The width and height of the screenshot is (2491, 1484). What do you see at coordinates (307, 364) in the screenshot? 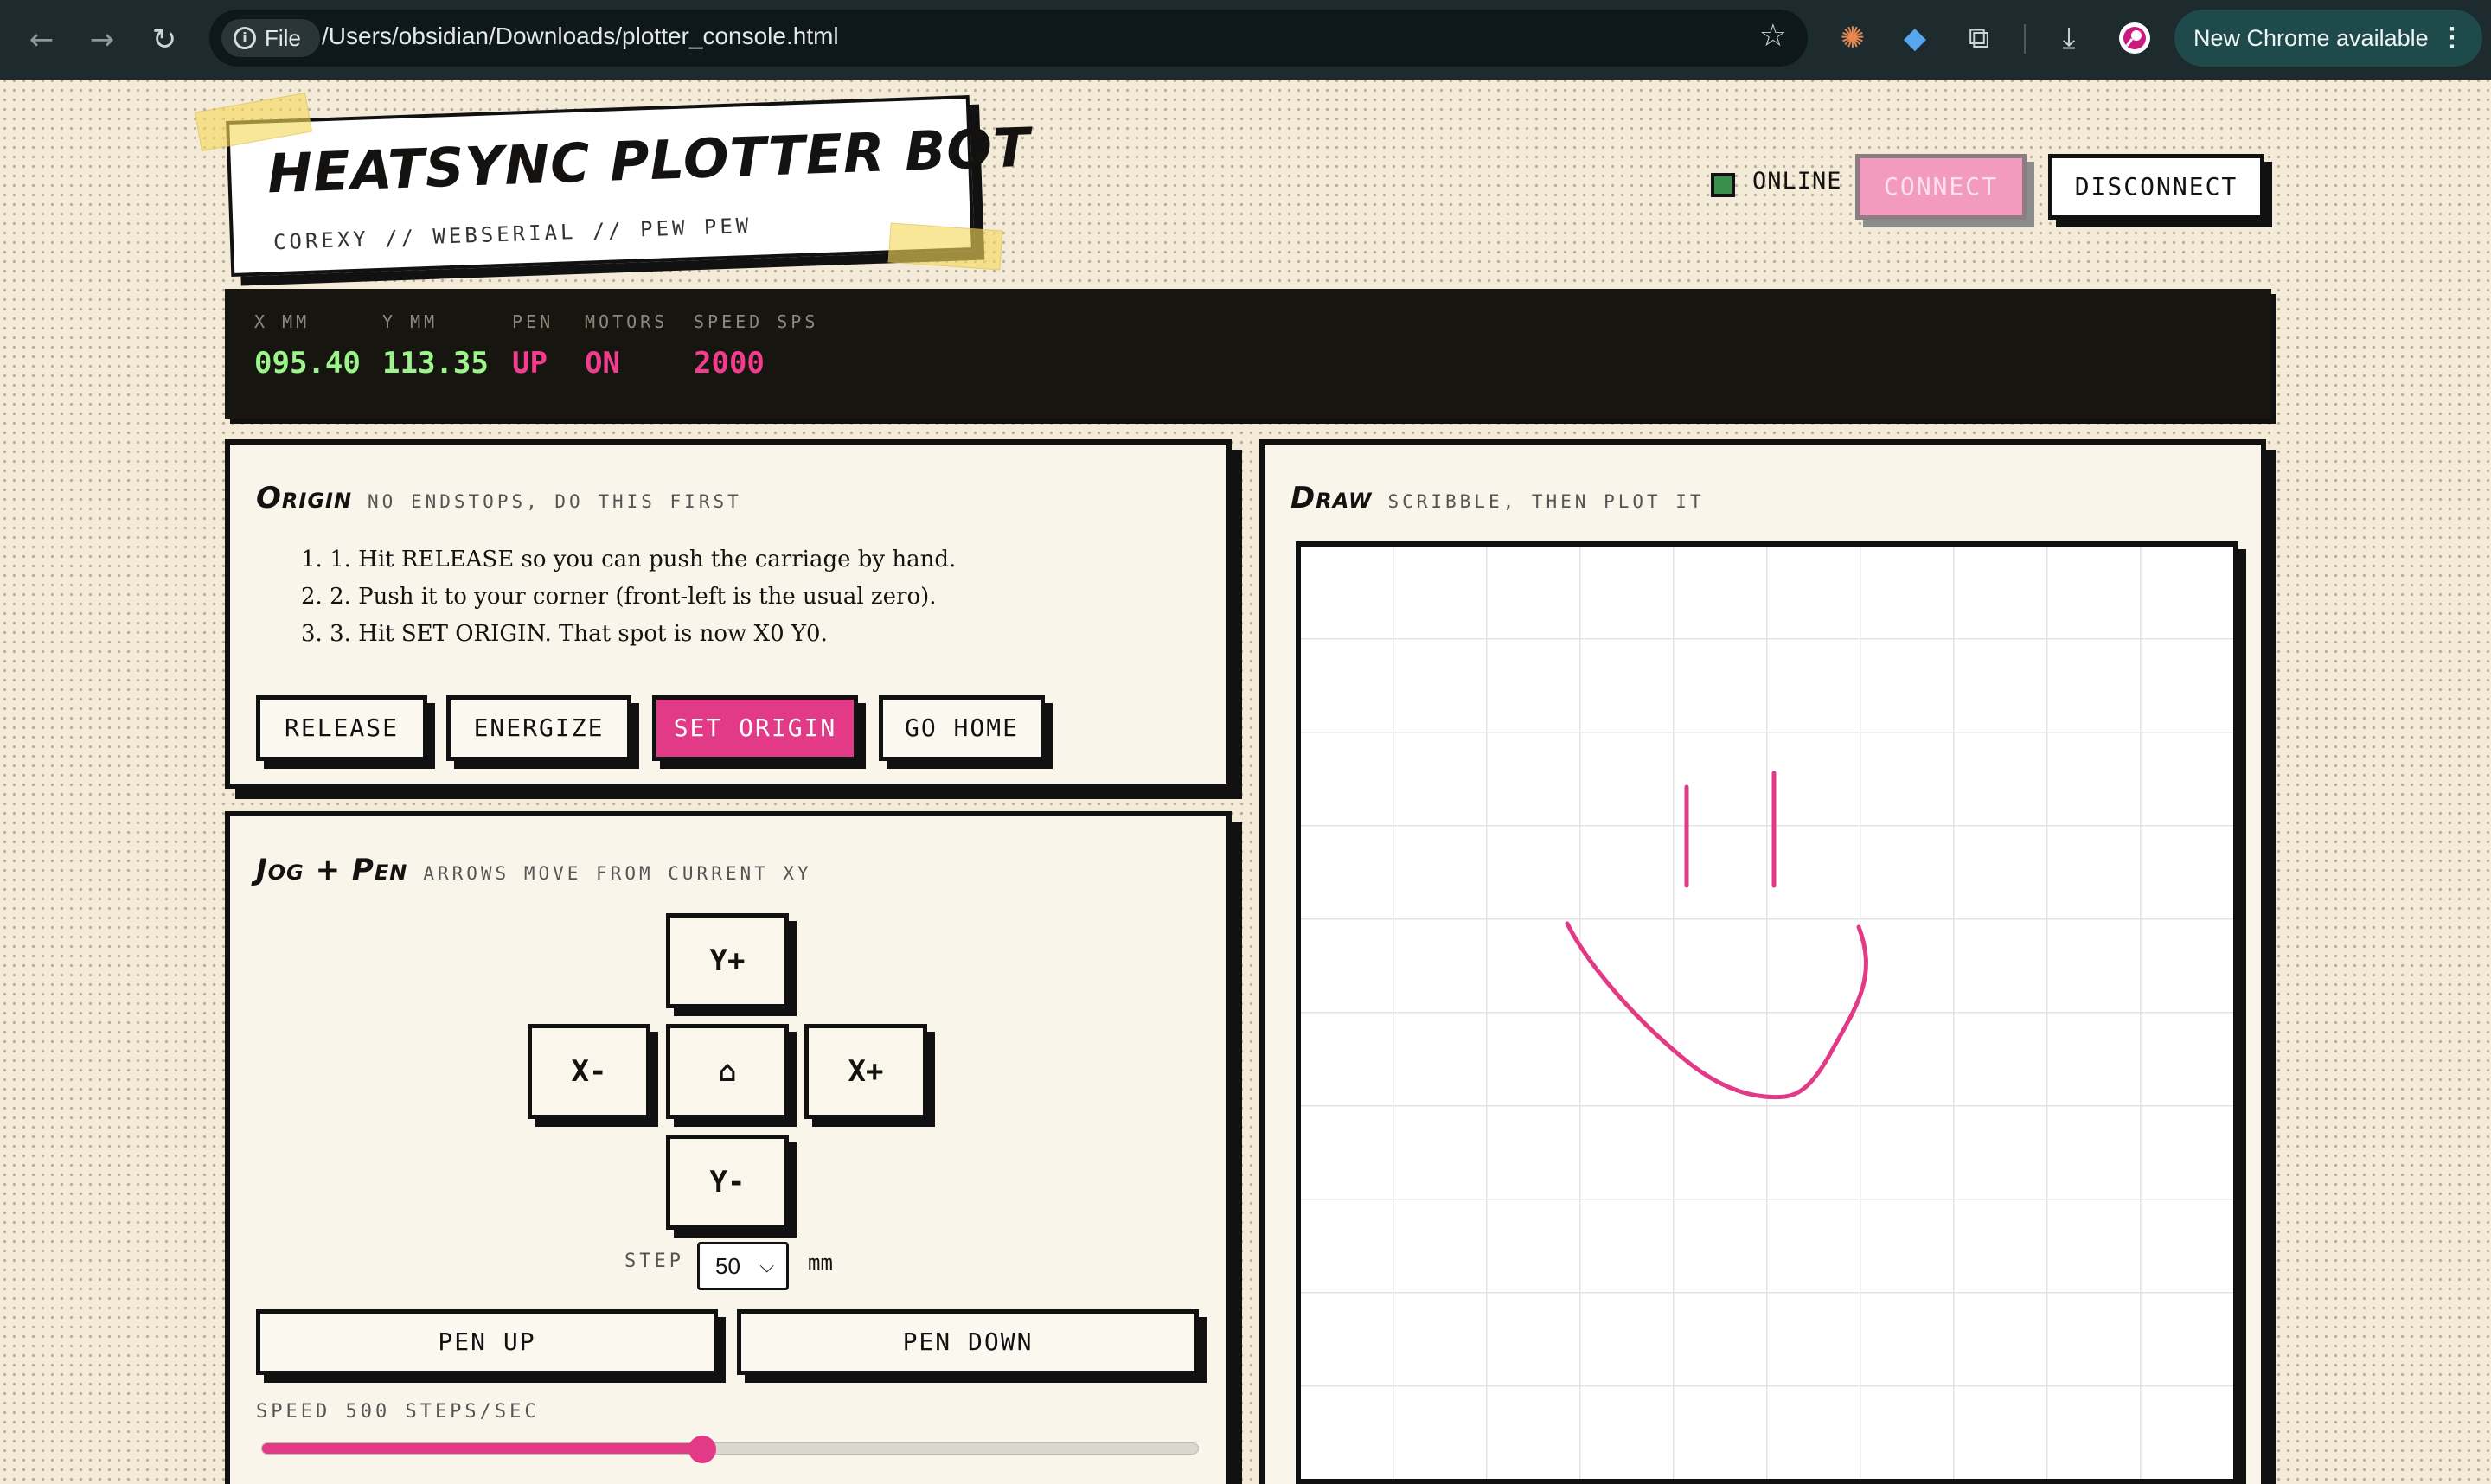
I see `telemetry-value: 095.40` at bounding box center [307, 364].